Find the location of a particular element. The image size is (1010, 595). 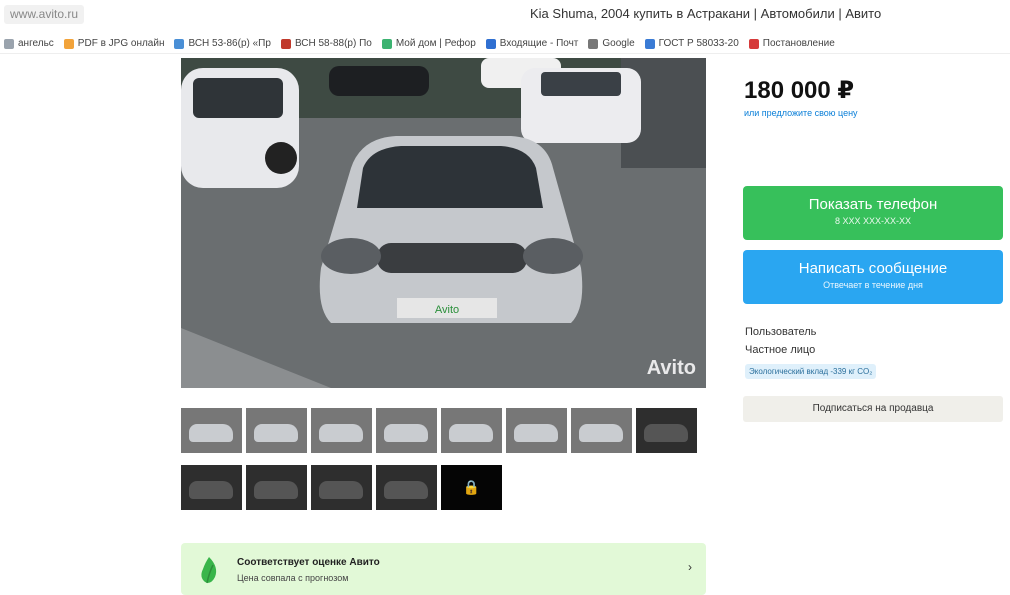

write-message-label: Написать сообщение is located at coordinates (873, 268).